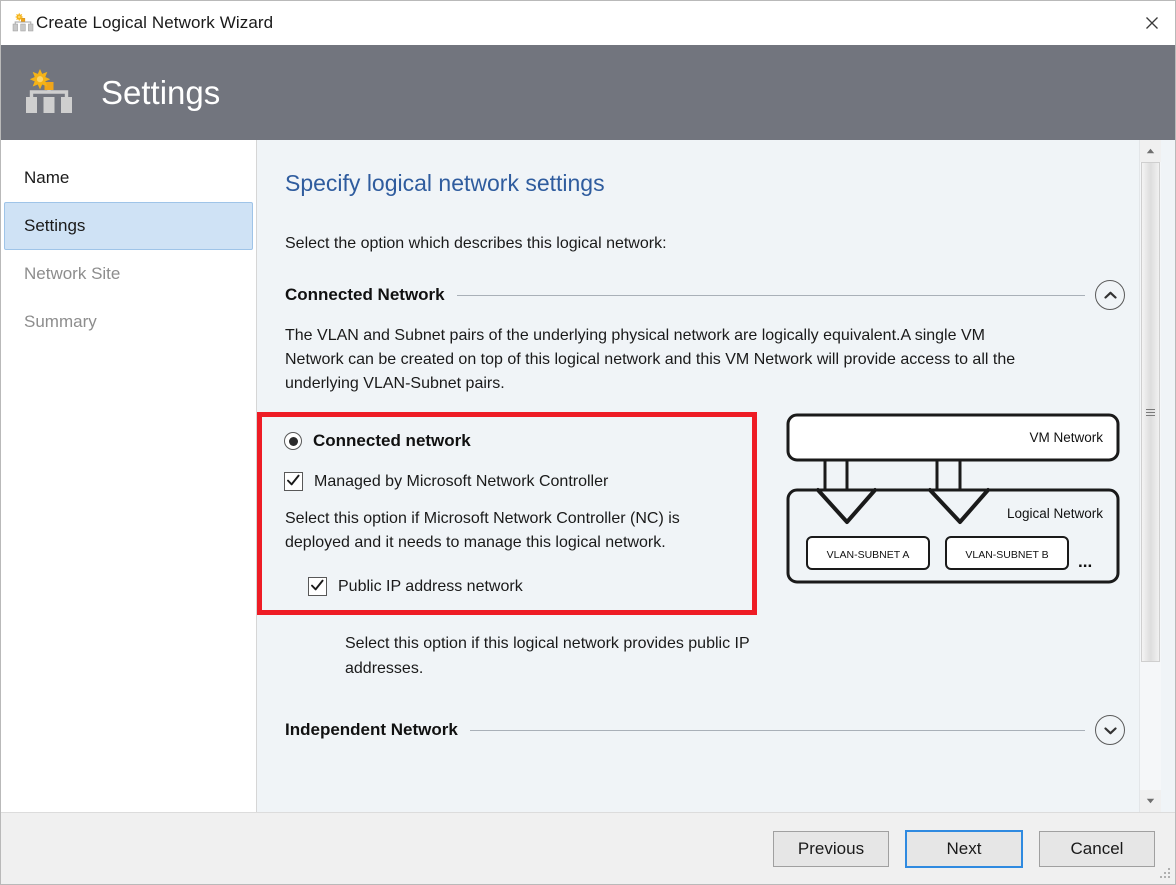  What do you see at coordinates (1066, 437) in the screenshot?
I see `diagram-vm-network-label: VM Network` at bounding box center [1066, 437].